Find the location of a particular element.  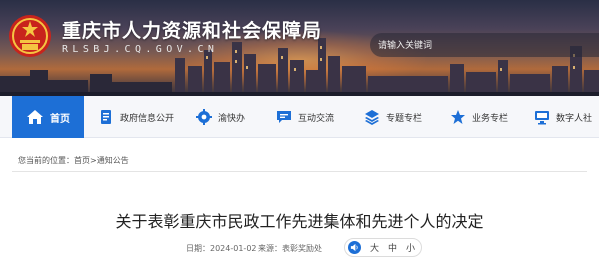

search-input is located at coordinates (483, 45).